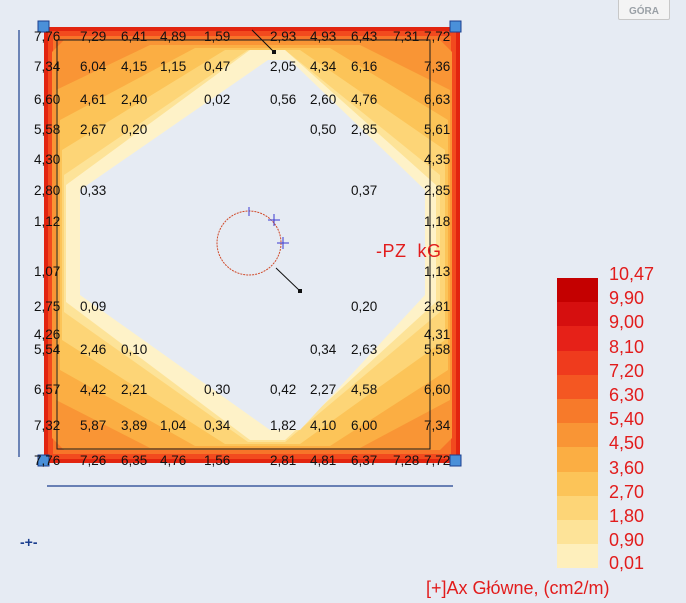 This screenshot has height=603, width=686. What do you see at coordinates (323, 460) in the screenshot?
I see `cell-value-label: 4,81` at bounding box center [323, 460].